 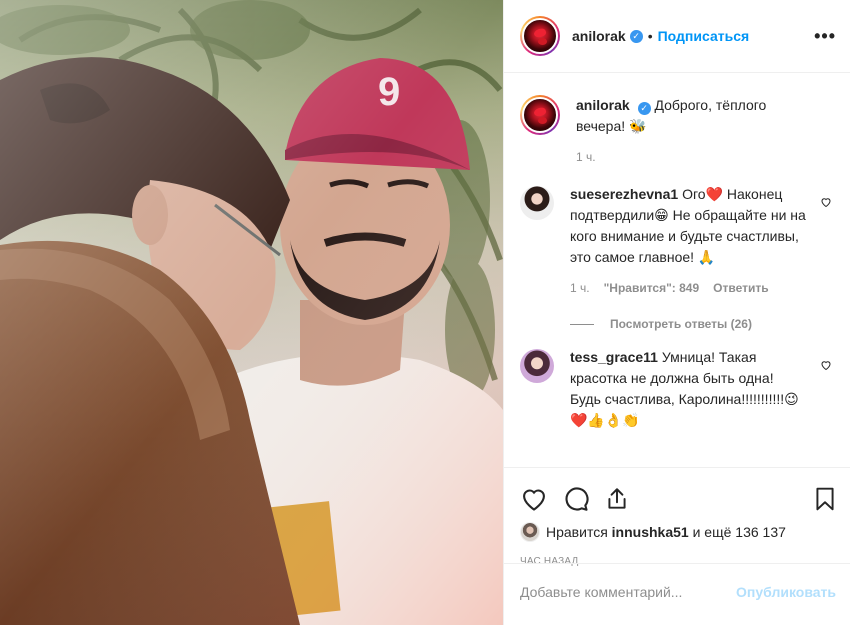 What do you see at coordinates (825, 499) in the screenshot?
I see `bookmark-icon` at bounding box center [825, 499].